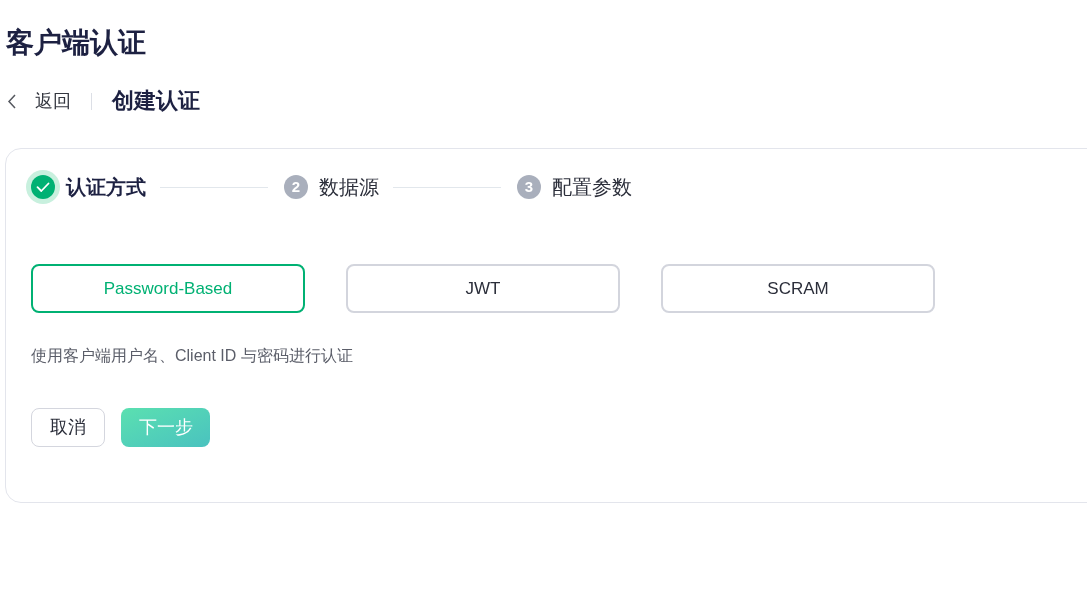 This screenshot has height=602, width=1087. Describe the element at coordinates (106, 187) in the screenshot. I see `step-label: 认证方式` at that location.